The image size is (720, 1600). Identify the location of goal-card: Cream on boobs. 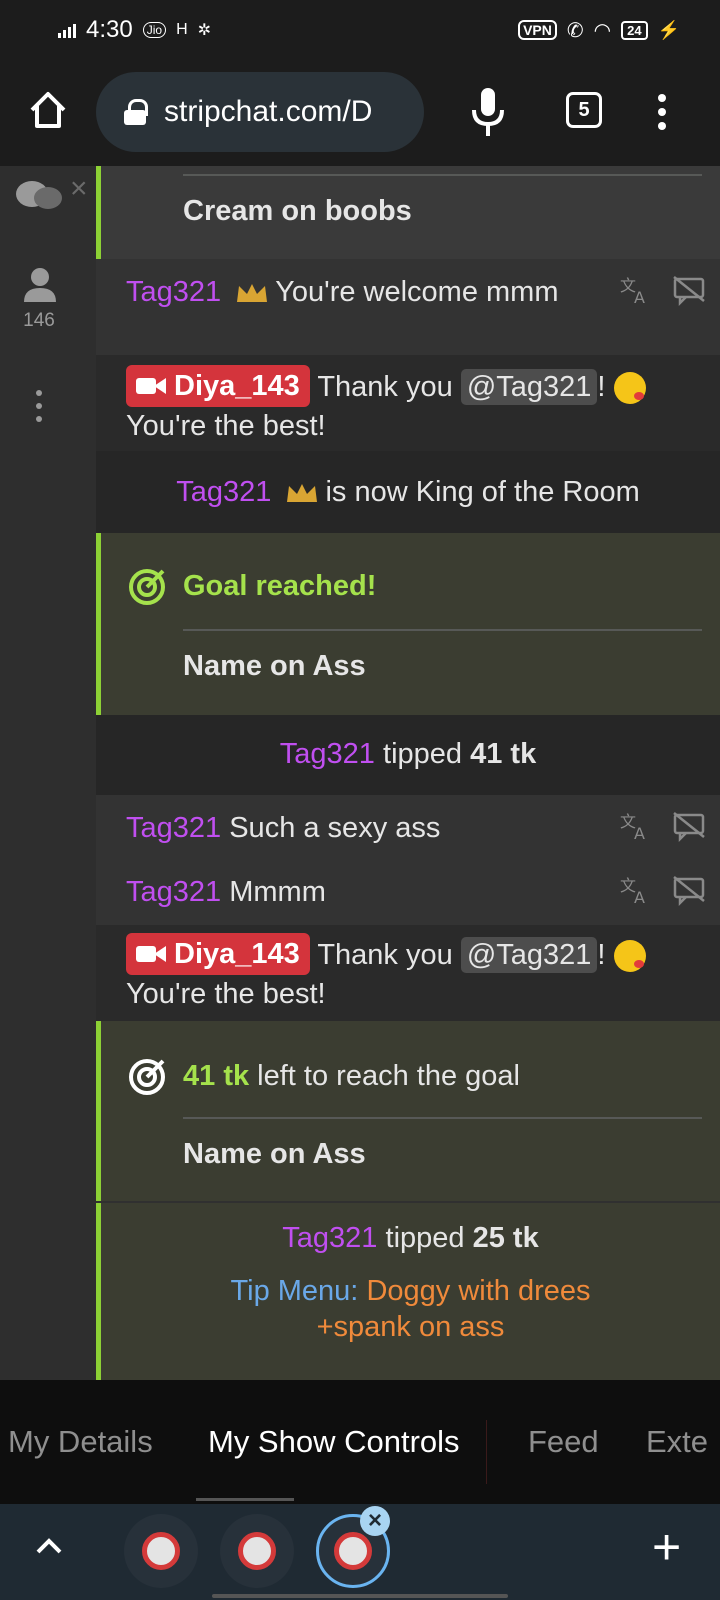
(408, 212).